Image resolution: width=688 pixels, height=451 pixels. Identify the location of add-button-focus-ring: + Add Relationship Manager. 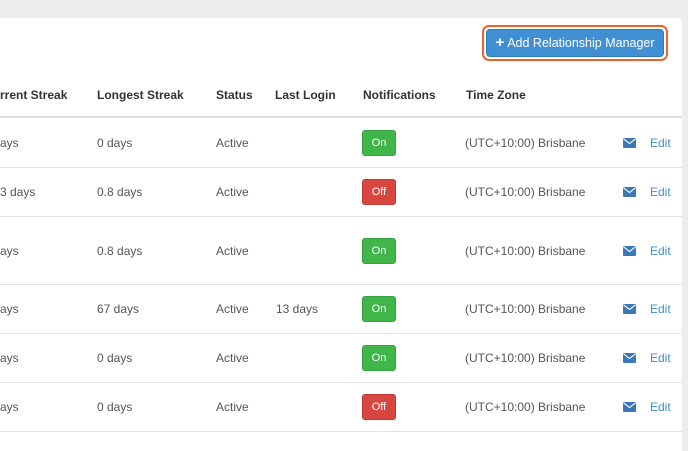
(575, 43).